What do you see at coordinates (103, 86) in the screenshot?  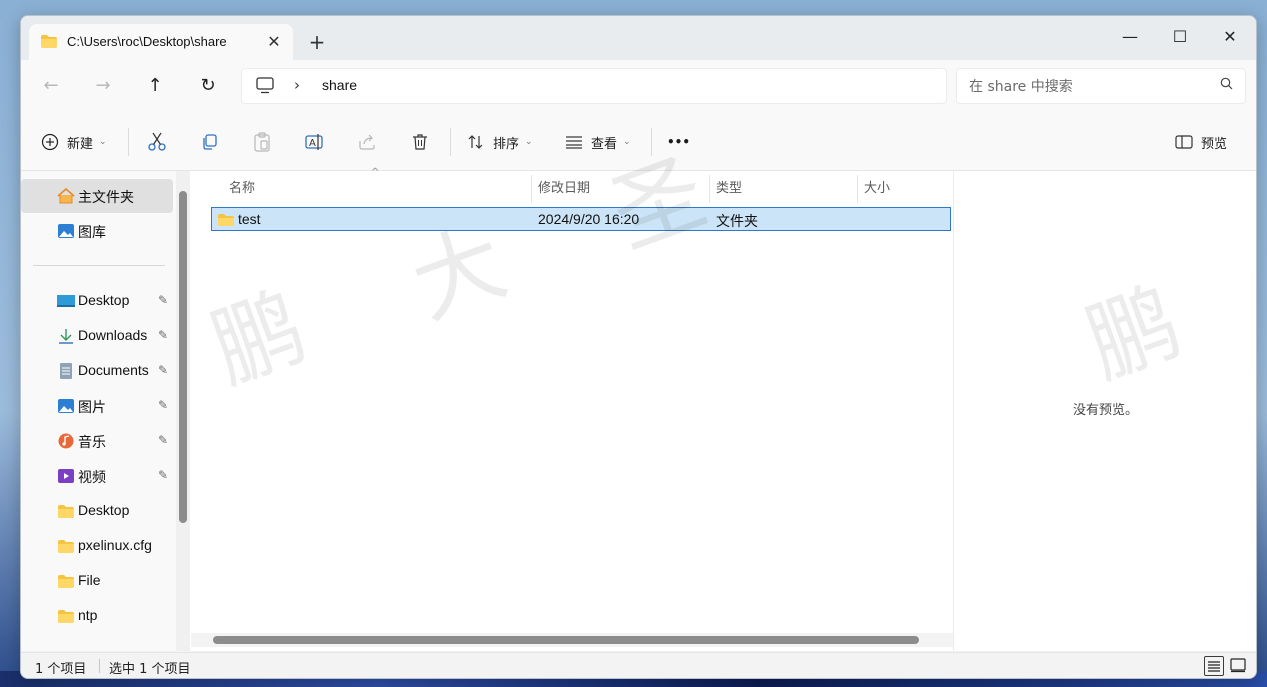 I see `forward-button: →` at bounding box center [103, 86].